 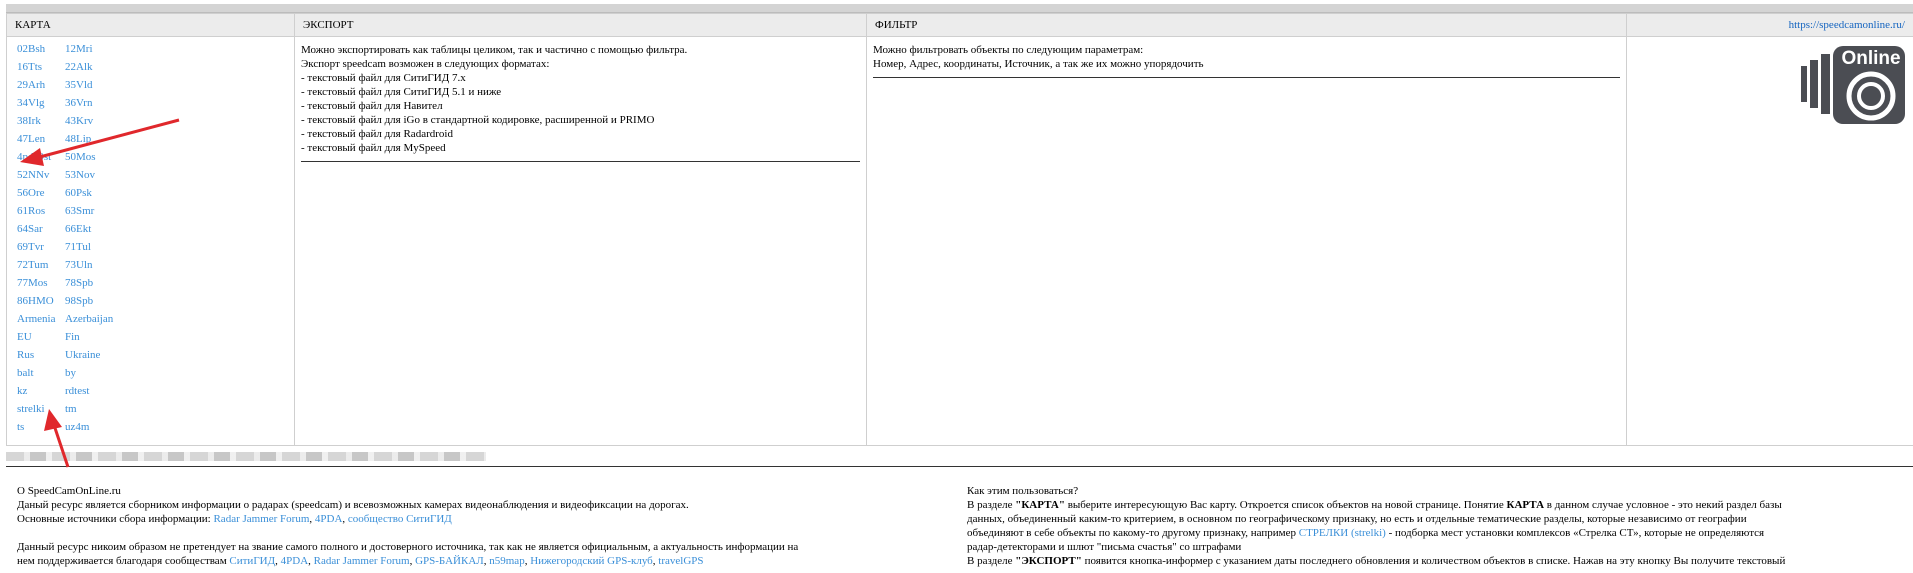 I want to click on community-link: n59map, so click(x=506, y=561).